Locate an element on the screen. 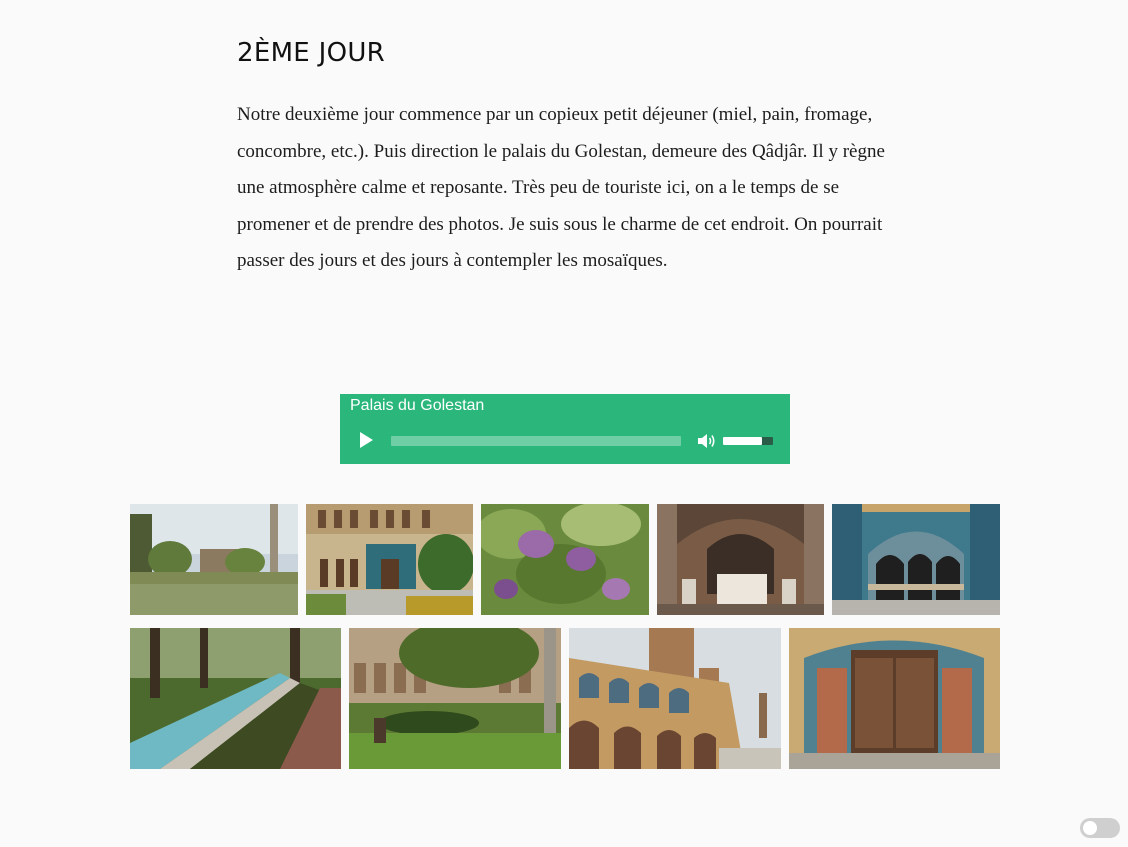 This screenshot has height=847, width=1128. wind-tower-building-photo is located at coordinates (675, 698).